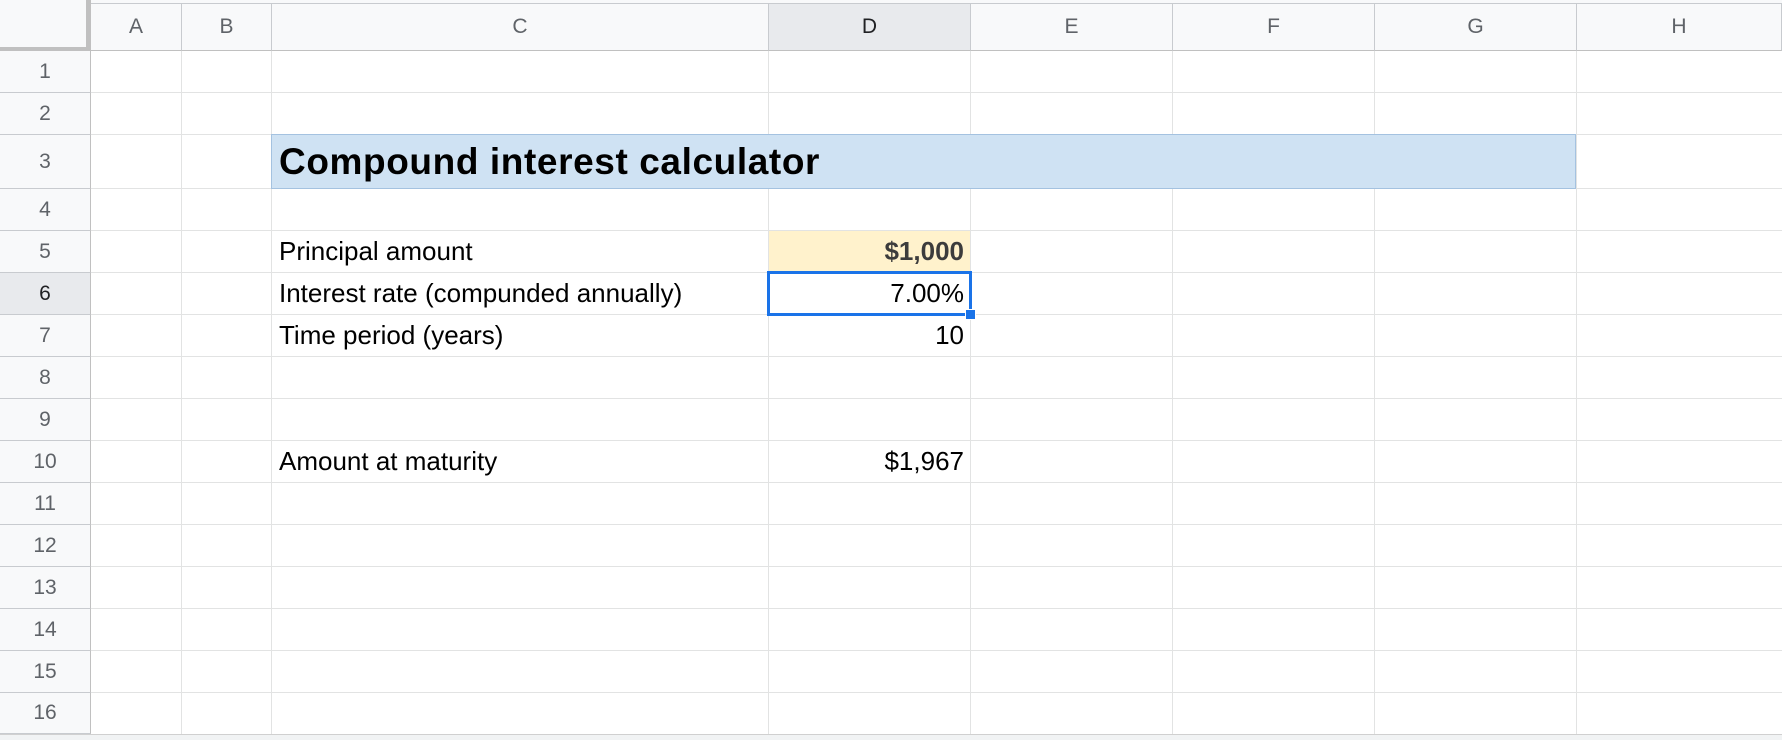 Image resolution: width=1782 pixels, height=740 pixels. Describe the element at coordinates (520, 27) in the screenshot. I see `column-header-c: C` at that location.